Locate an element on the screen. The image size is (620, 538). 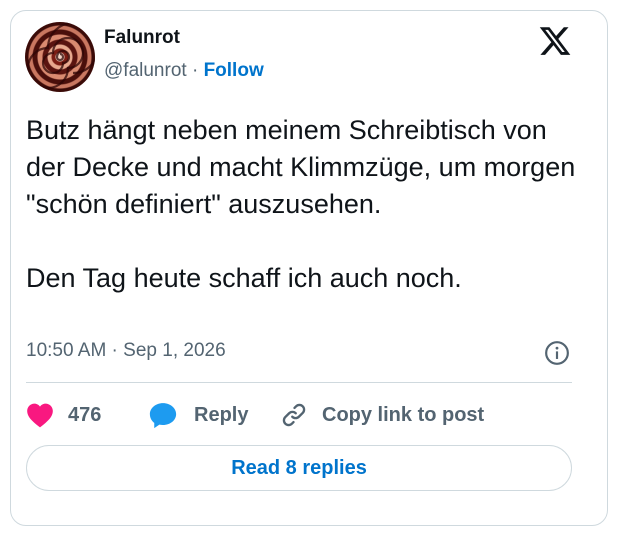
author-display-name: Falunrot is located at coordinates (142, 38).